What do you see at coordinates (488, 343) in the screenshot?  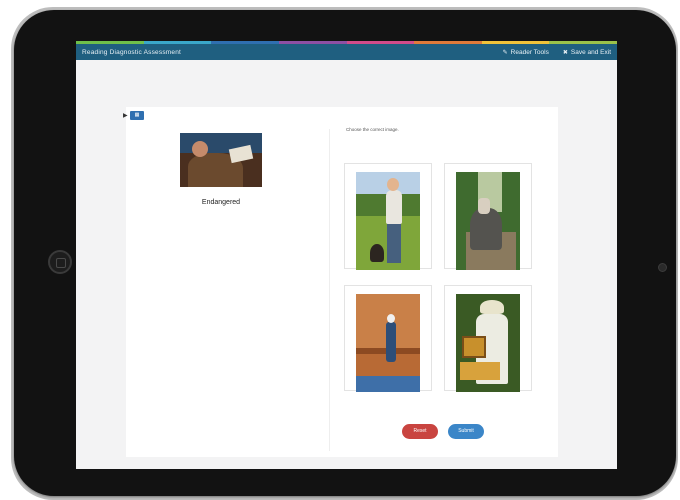 I see `beekeeper-photo` at bounding box center [488, 343].